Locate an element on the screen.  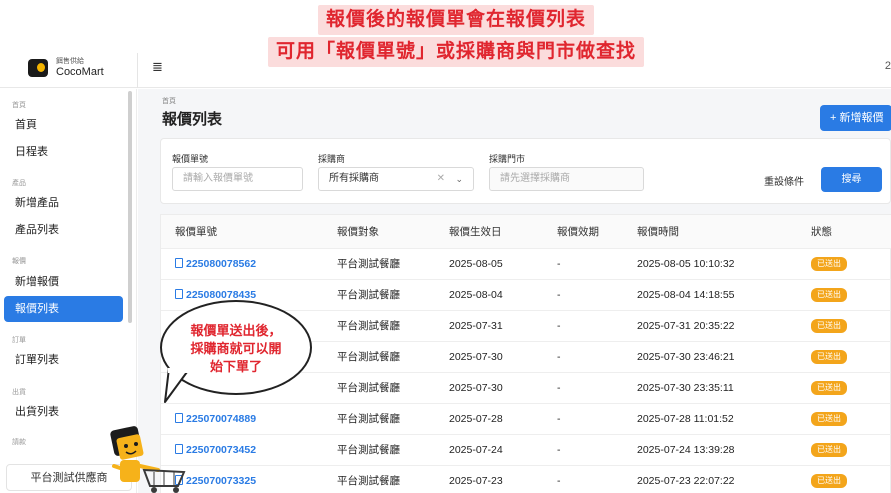
bubble-line-2: 採購商就可以開 is located at coordinates (236, 348).